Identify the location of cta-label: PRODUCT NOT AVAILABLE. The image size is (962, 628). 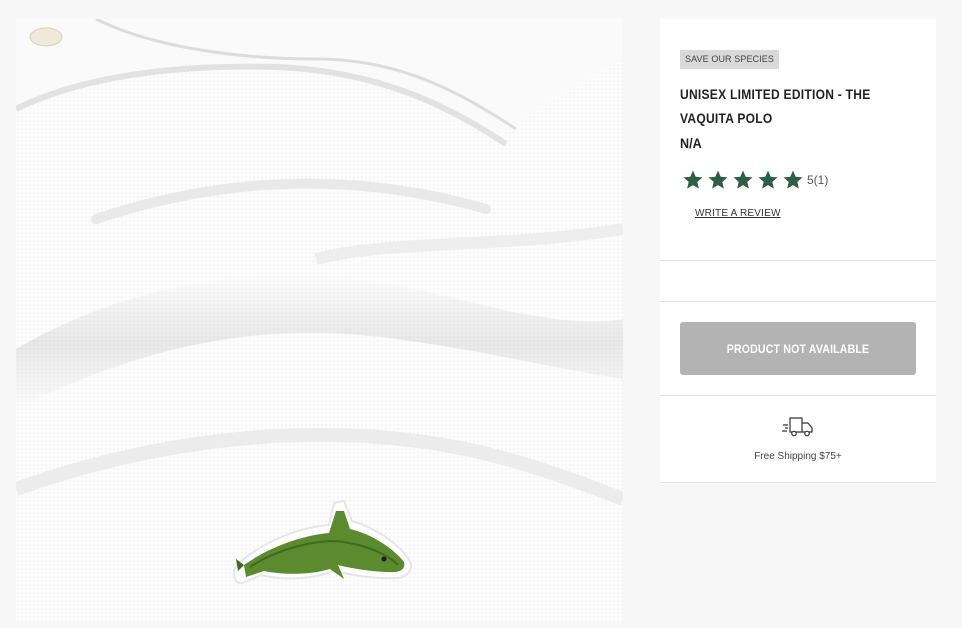
(798, 348).